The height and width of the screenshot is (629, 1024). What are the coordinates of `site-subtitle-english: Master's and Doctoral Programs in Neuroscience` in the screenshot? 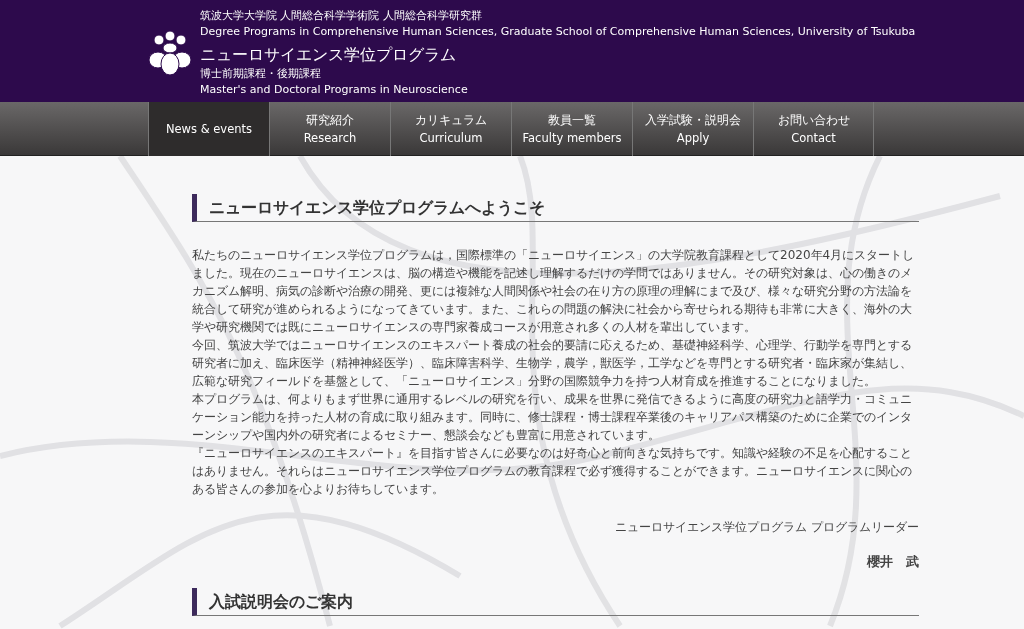 It's located at (334, 90).